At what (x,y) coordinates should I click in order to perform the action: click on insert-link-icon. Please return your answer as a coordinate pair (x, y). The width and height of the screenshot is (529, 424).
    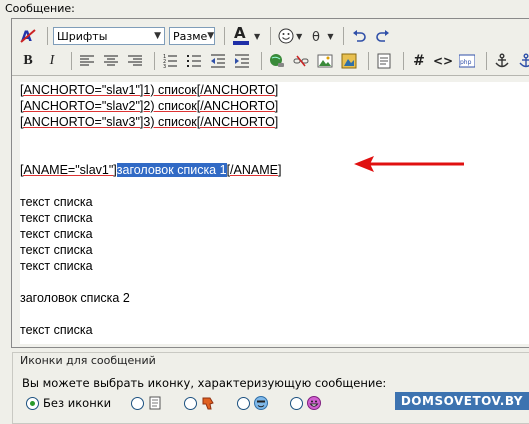
    Looking at the image, I should click on (277, 61).